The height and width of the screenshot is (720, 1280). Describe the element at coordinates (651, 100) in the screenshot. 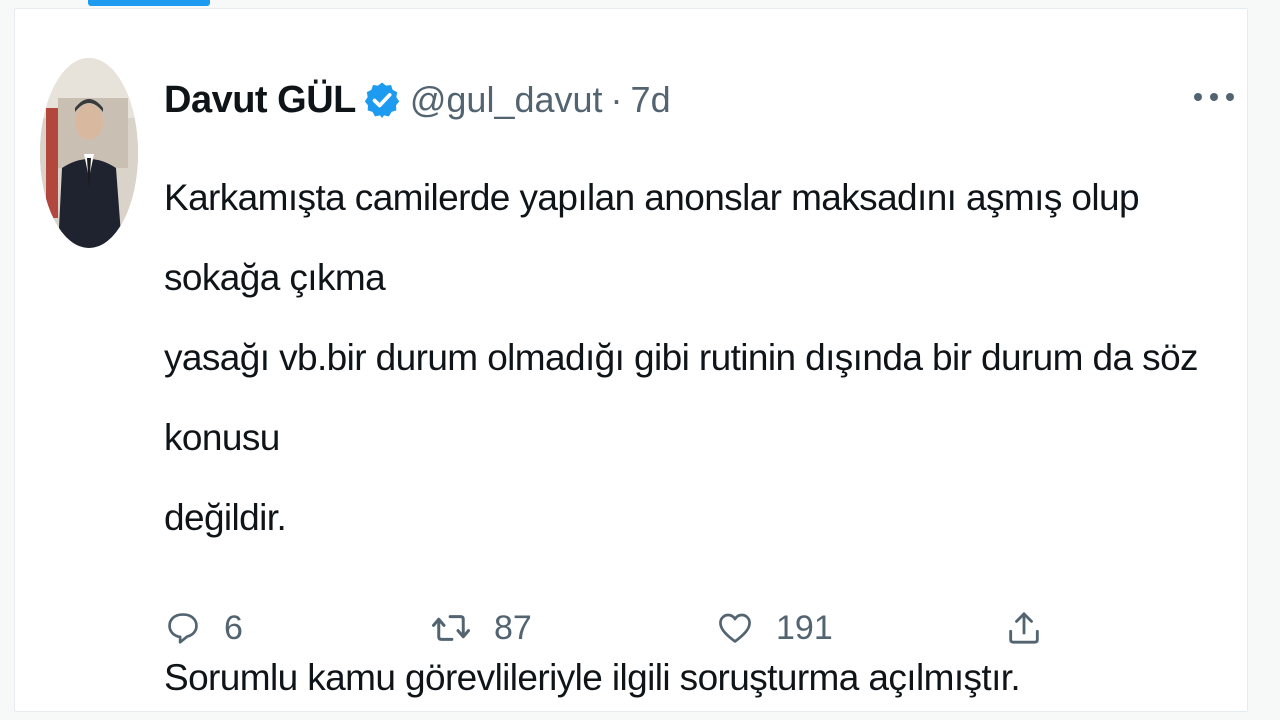

I see `tweet-timestamp: 7d` at that location.